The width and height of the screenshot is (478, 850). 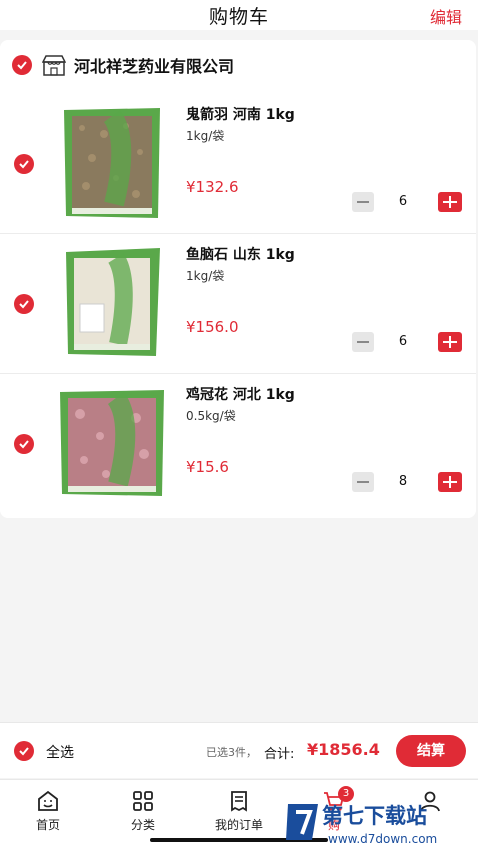 What do you see at coordinates (143, 801) in the screenshot?
I see `category-icon` at bounding box center [143, 801].